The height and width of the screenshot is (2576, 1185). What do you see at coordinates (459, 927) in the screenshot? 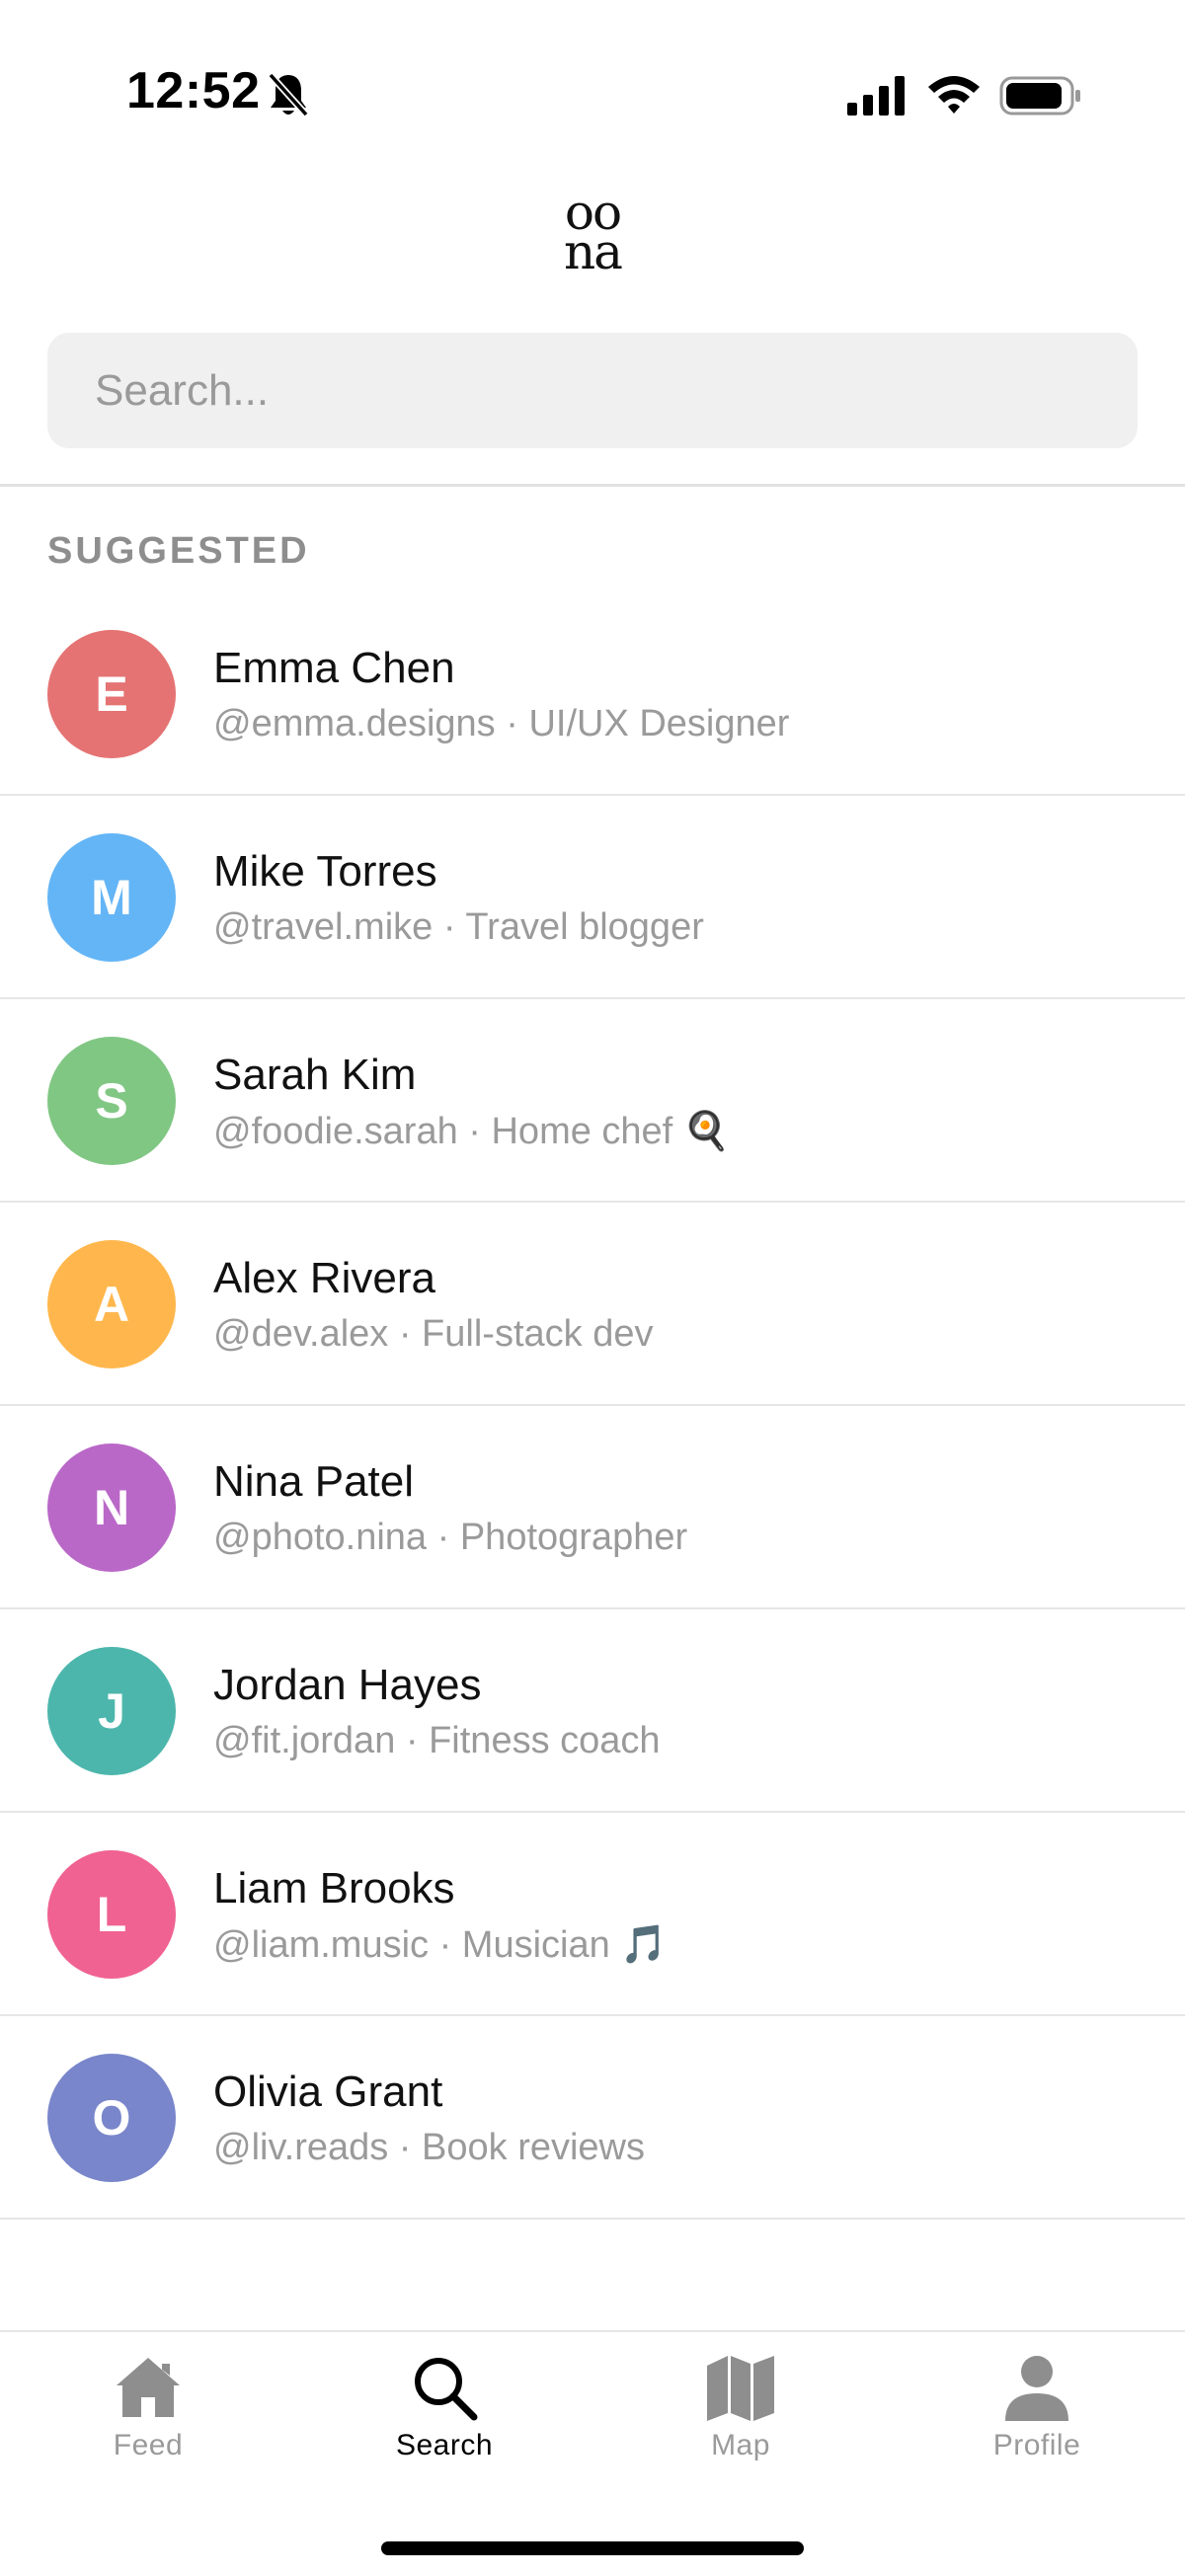
I see `user-subtitle: @travel.mike · Travel blogger` at bounding box center [459, 927].